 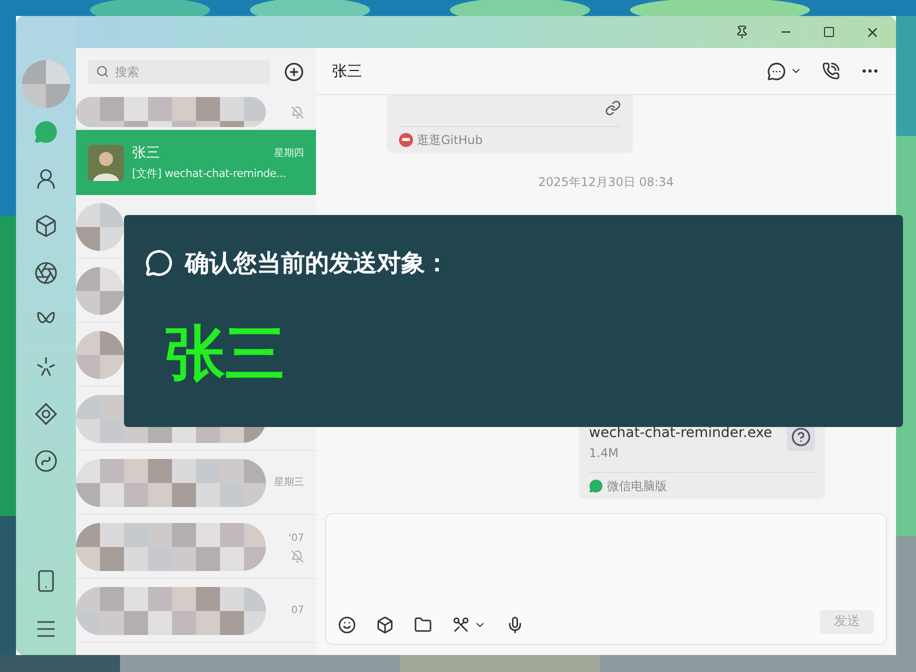 What do you see at coordinates (742, 32) in the screenshot?
I see `pin-icon` at bounding box center [742, 32].